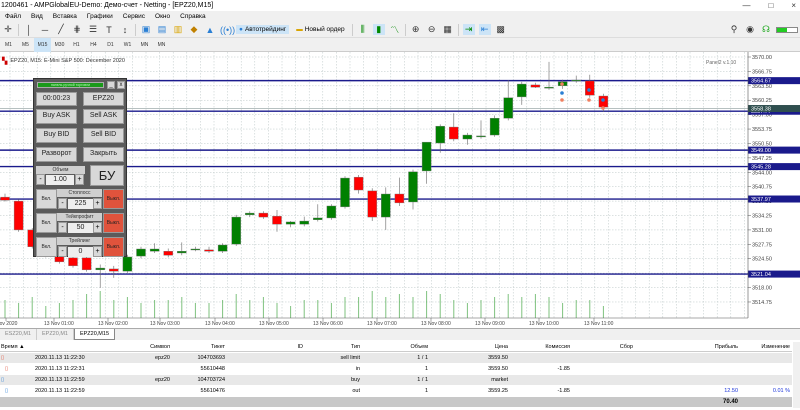  I want to click on line-chart-icon: 〽, so click(395, 29).